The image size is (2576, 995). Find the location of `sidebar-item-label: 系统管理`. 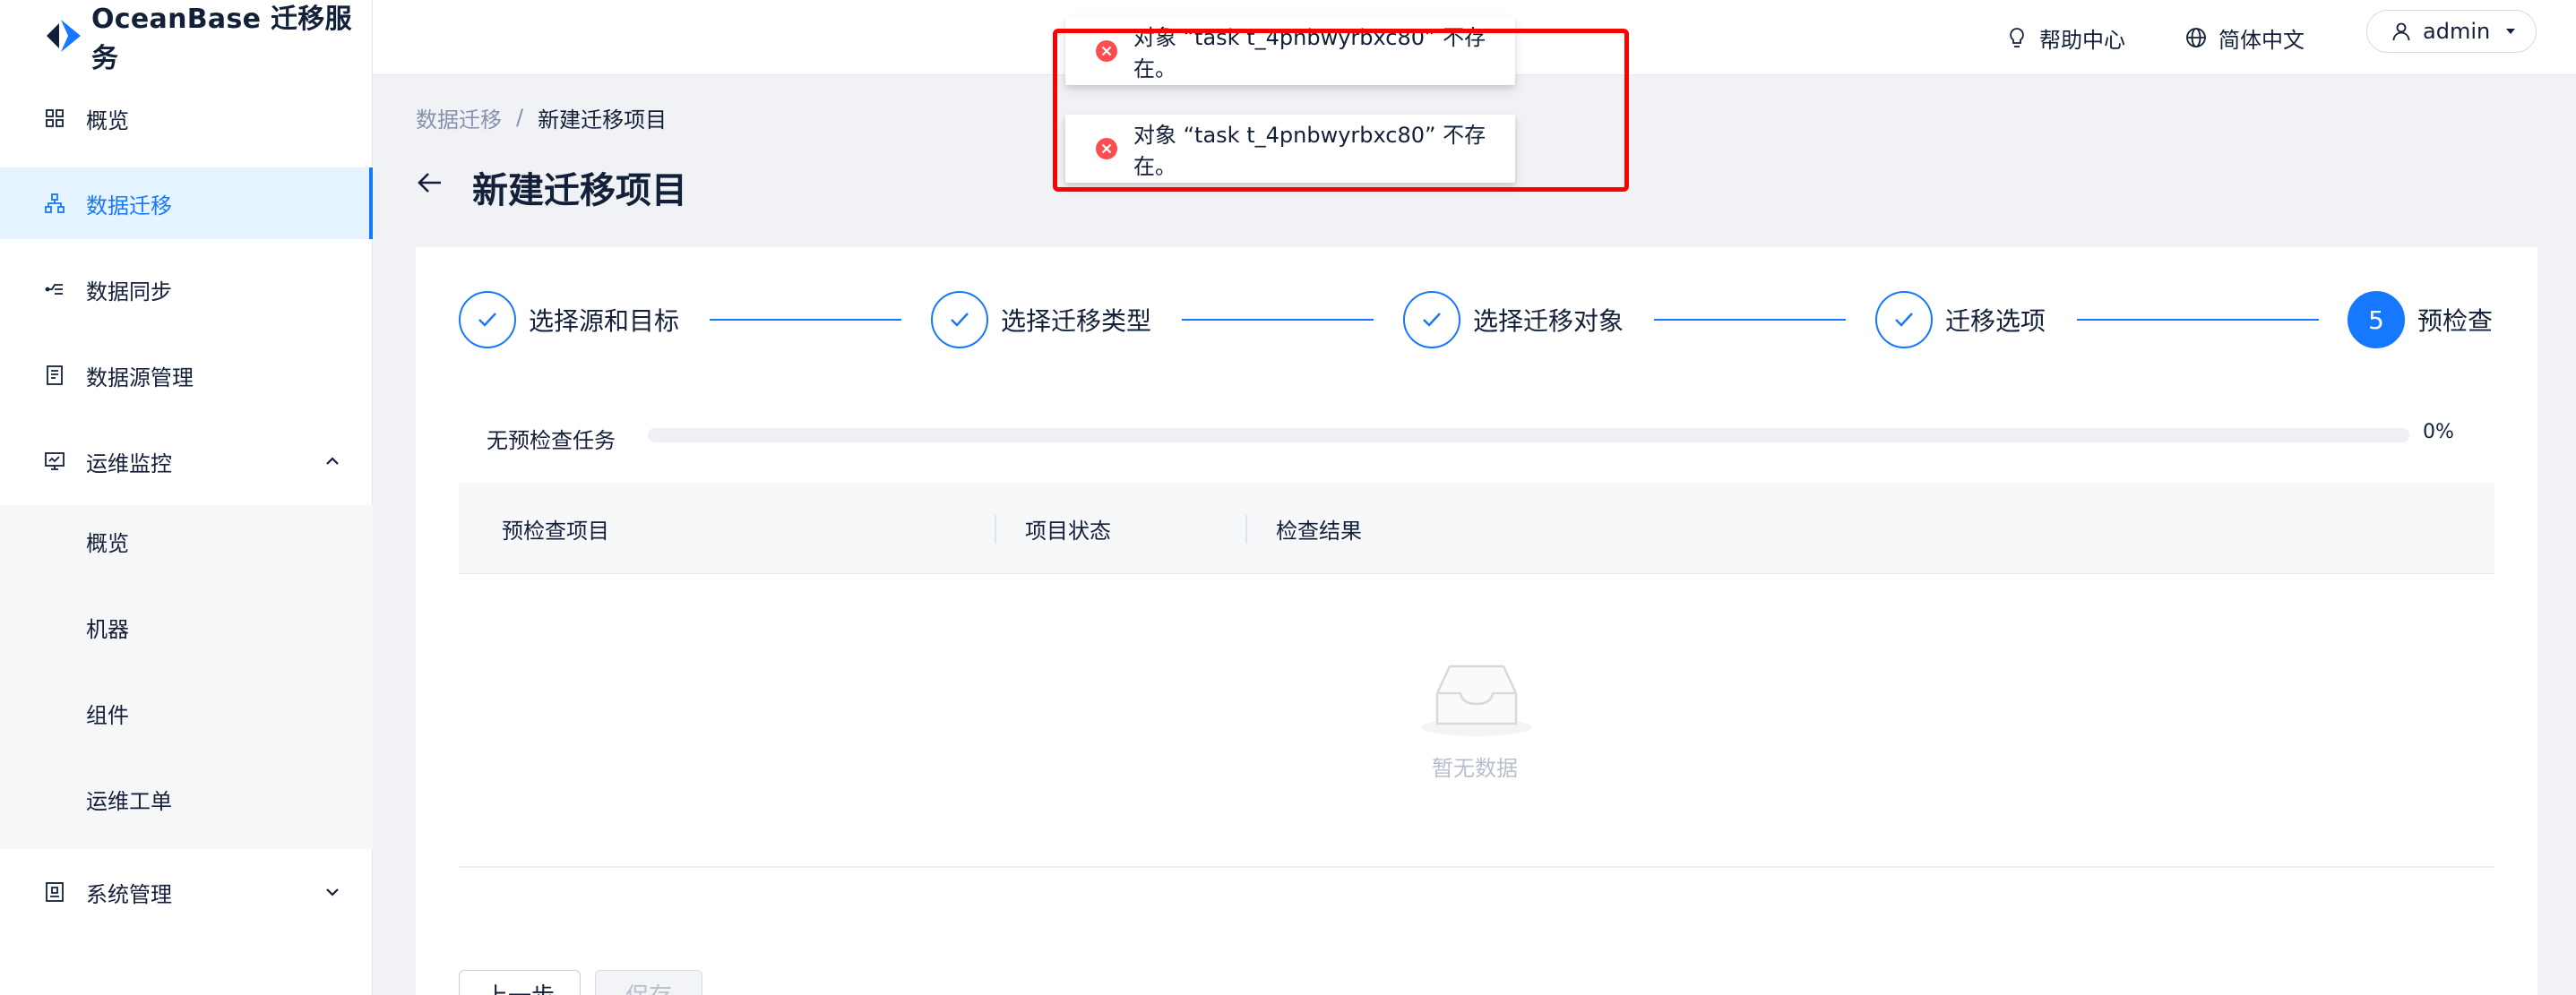

sidebar-item-label: 系统管理 is located at coordinates (129, 894).